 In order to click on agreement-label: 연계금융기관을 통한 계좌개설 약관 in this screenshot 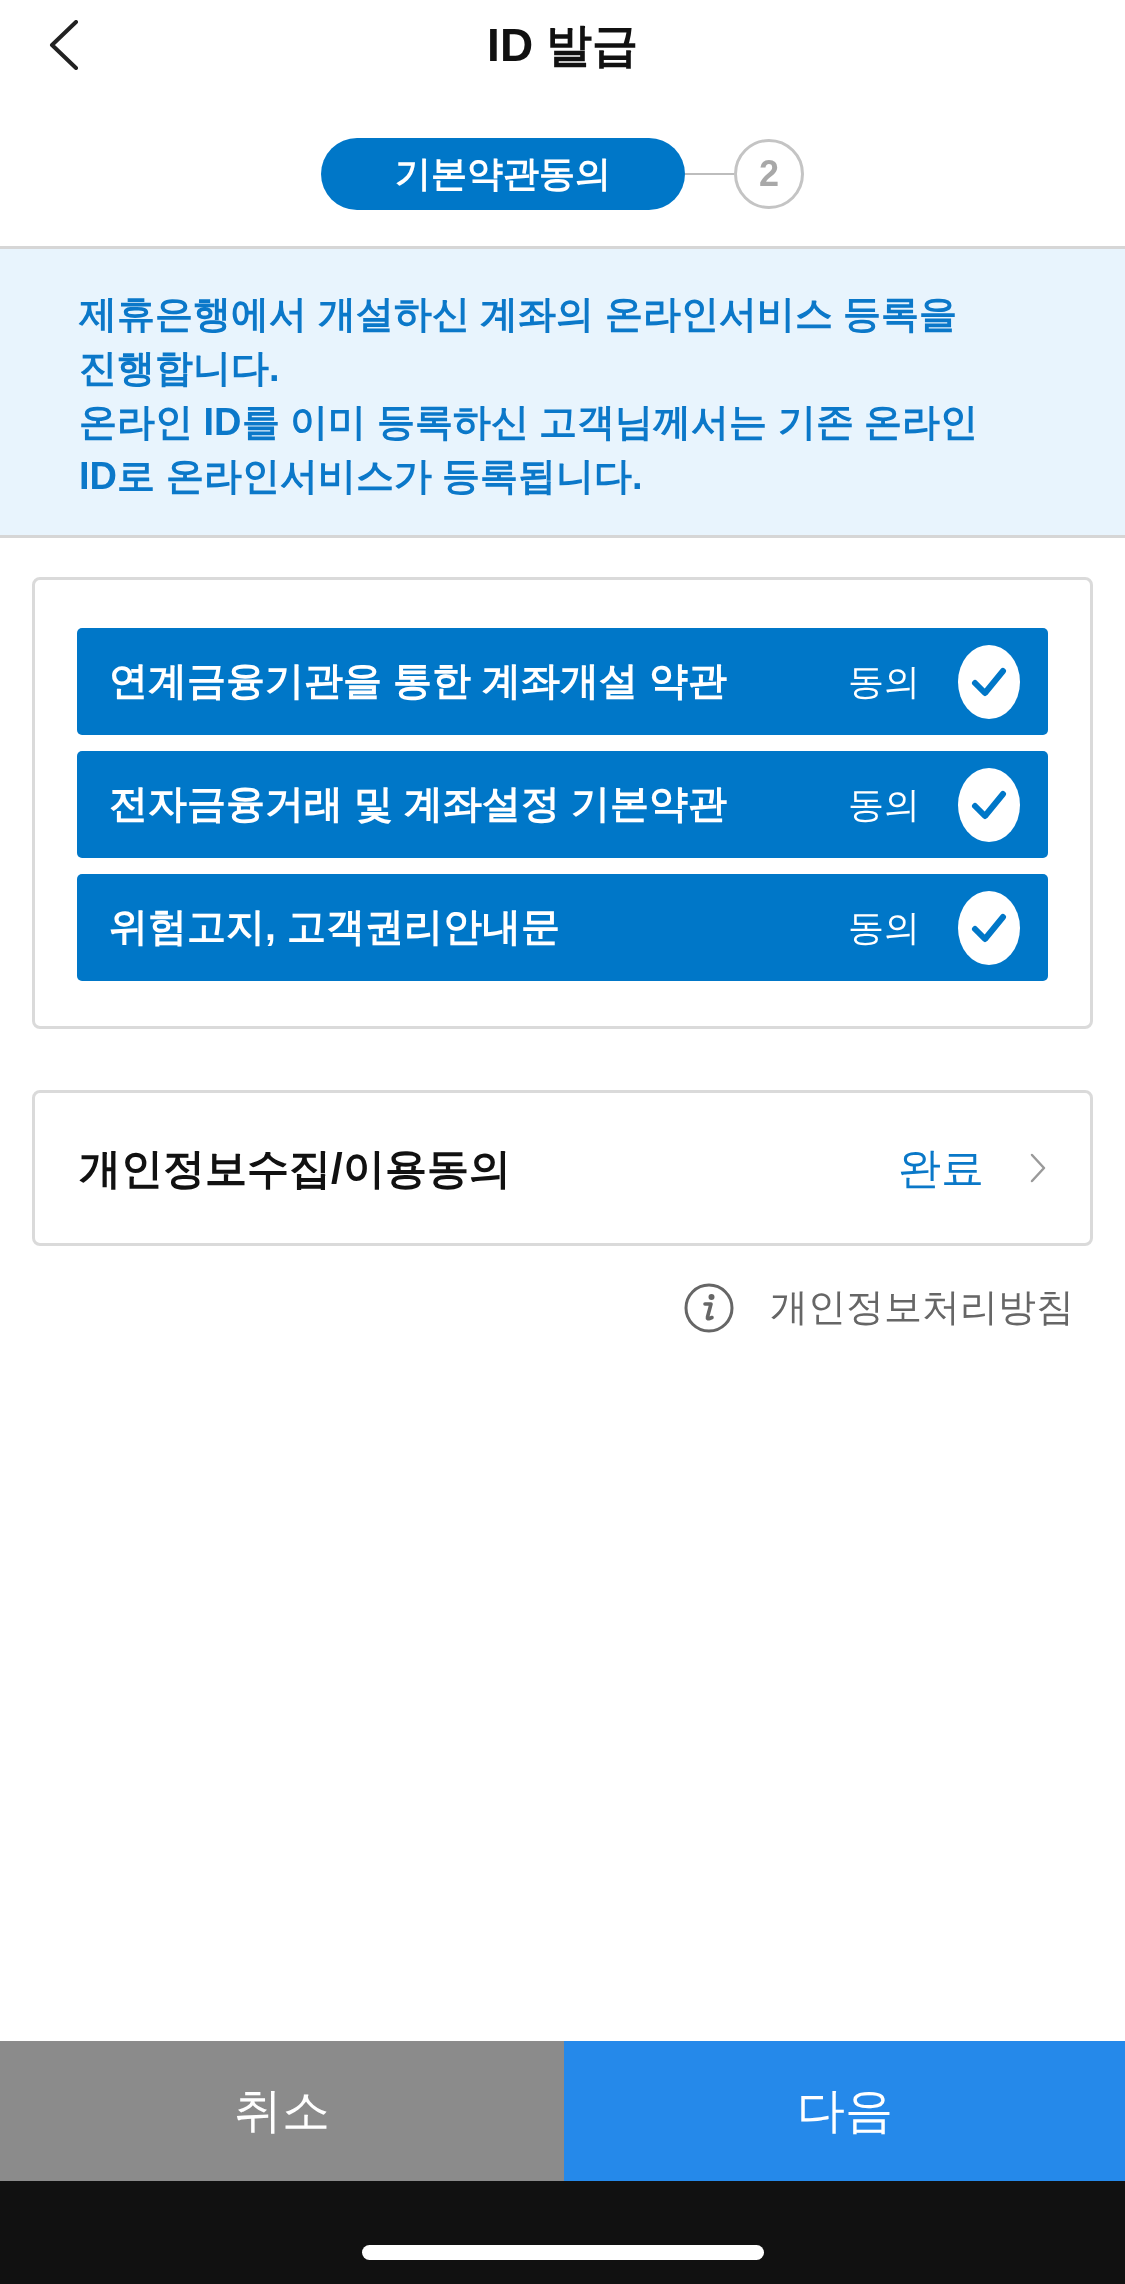, I will do `click(418, 681)`.